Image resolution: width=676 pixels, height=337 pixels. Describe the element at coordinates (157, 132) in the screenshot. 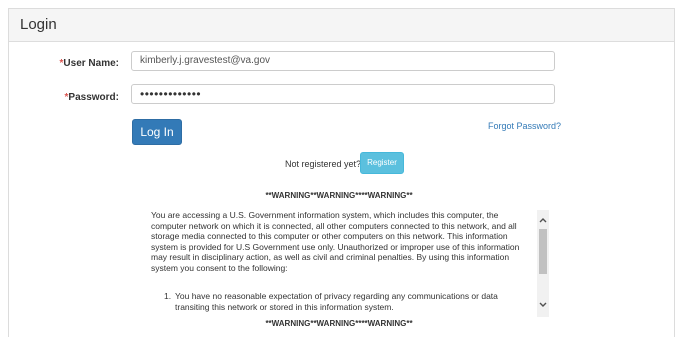

I see `login-button: Log In` at that location.